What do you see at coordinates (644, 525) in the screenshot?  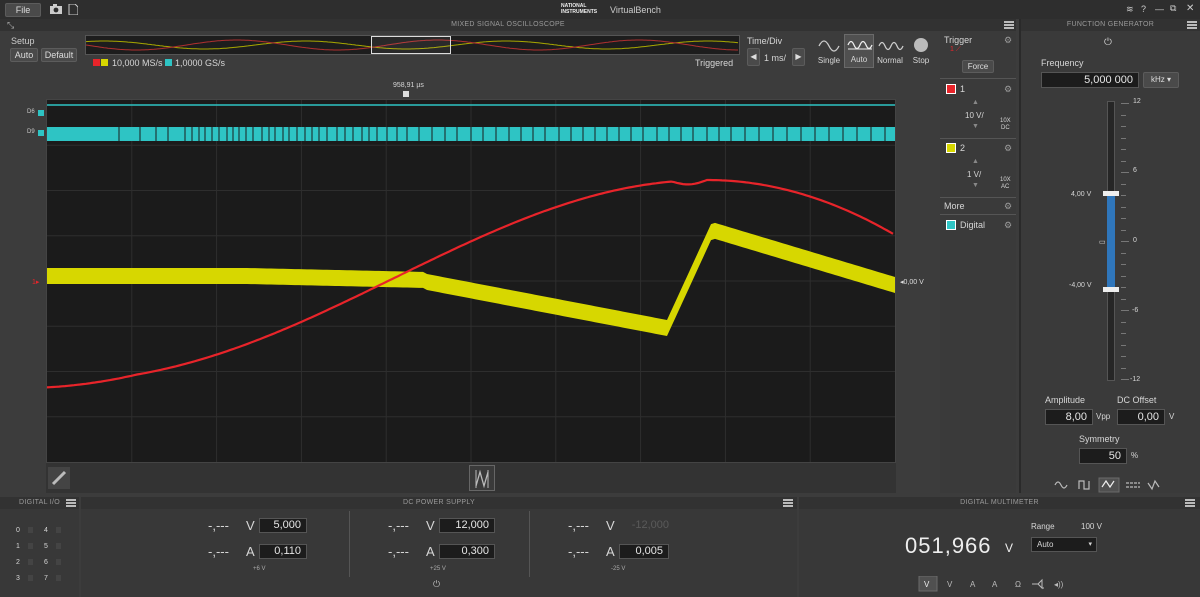 I see `psu-neg25v-voltage-setpoint: -12,000` at bounding box center [644, 525].